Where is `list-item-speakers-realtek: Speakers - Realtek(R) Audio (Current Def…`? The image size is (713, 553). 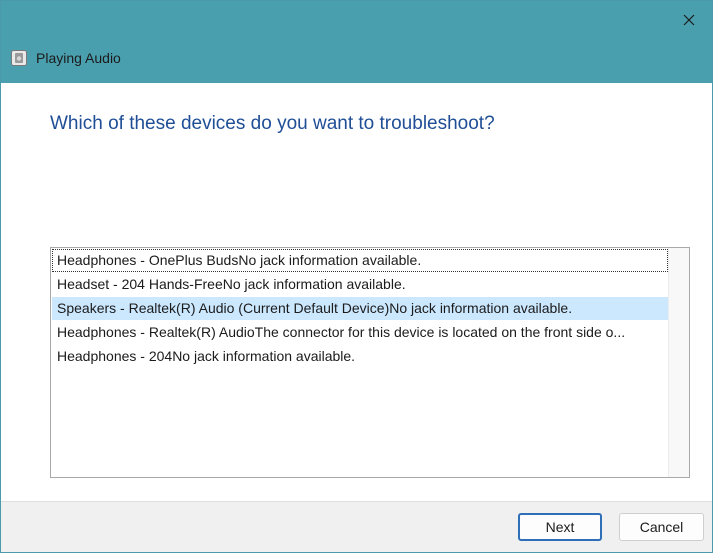 list-item-speakers-realtek: Speakers - Realtek(R) Audio (Current Def… is located at coordinates (360, 308).